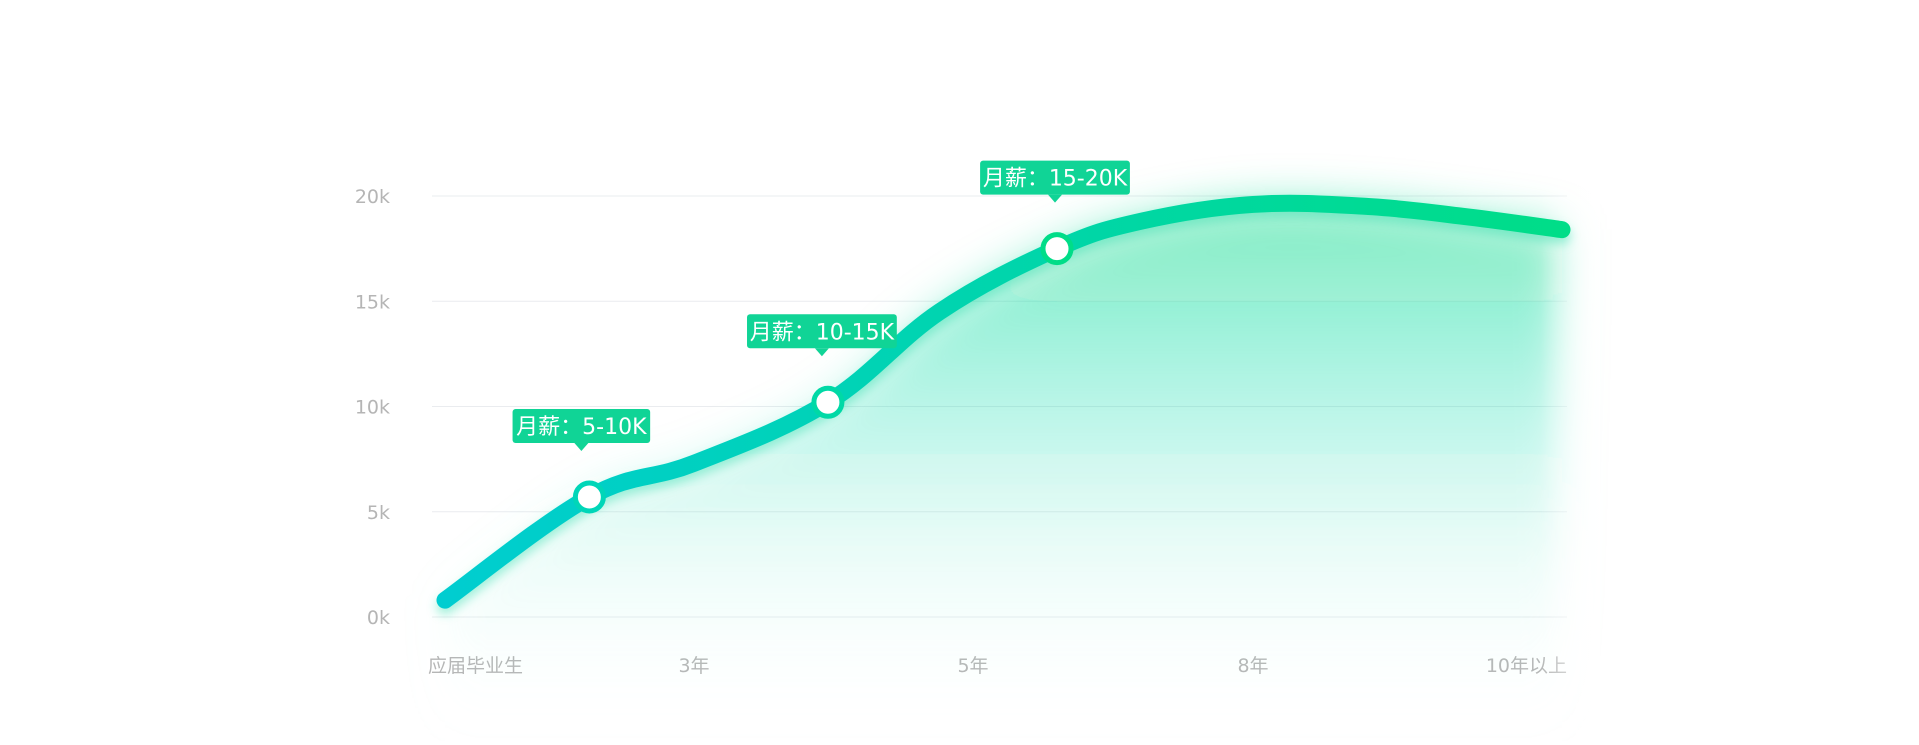  I want to click on y-tick-label: 10k, so click(372, 408).